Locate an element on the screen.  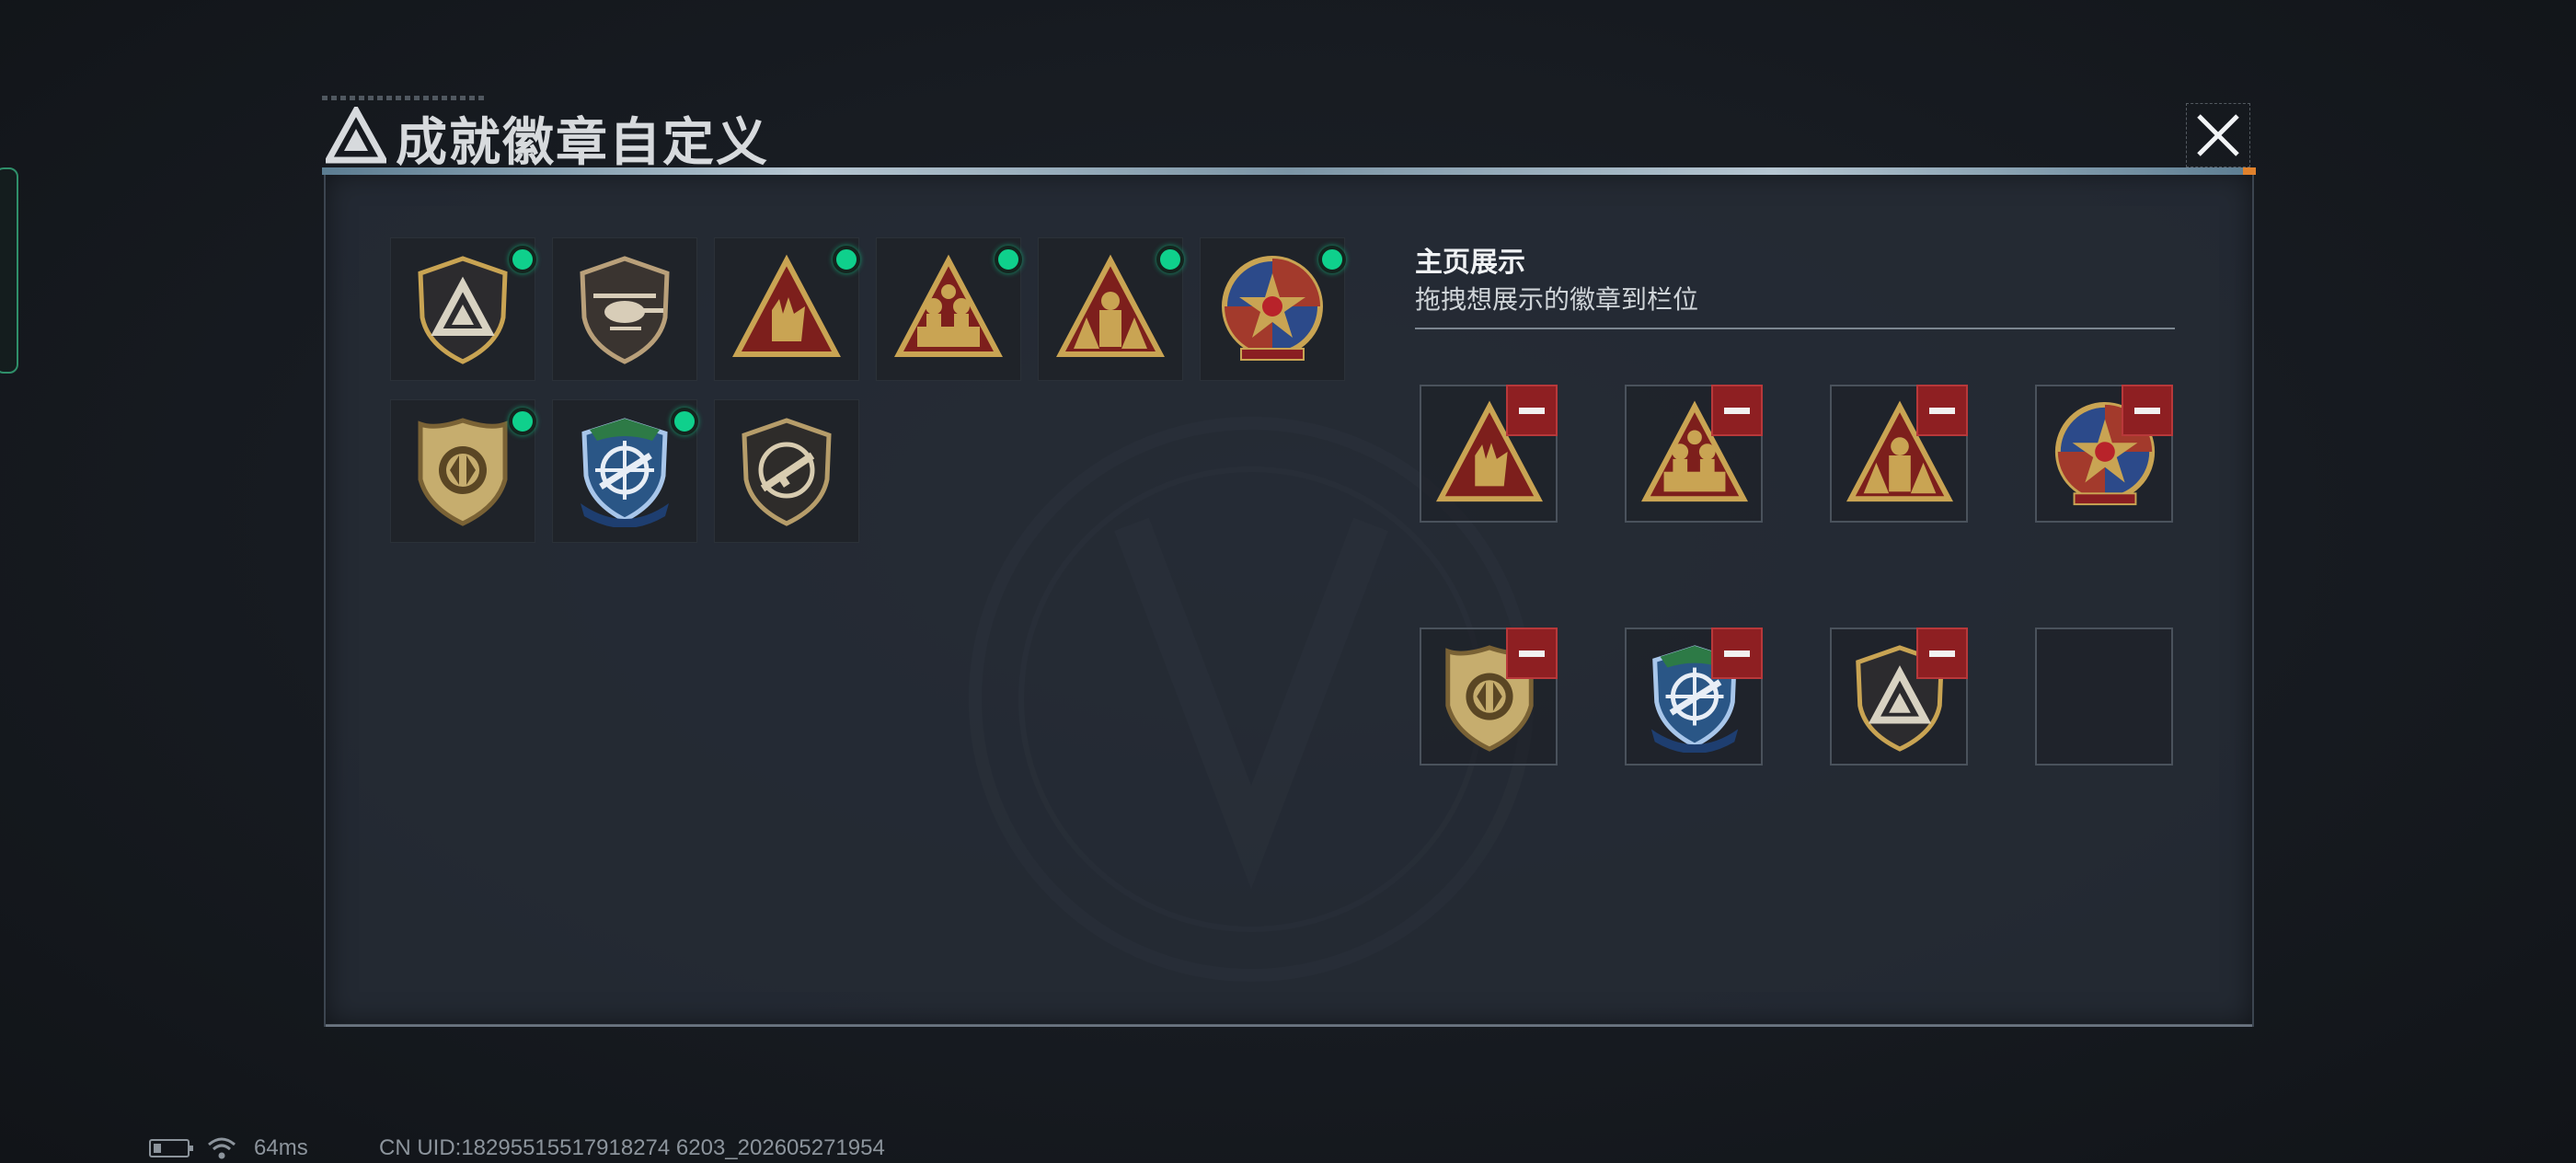
crosshair-rifle-blue-badge-icon is located at coordinates (625, 473).